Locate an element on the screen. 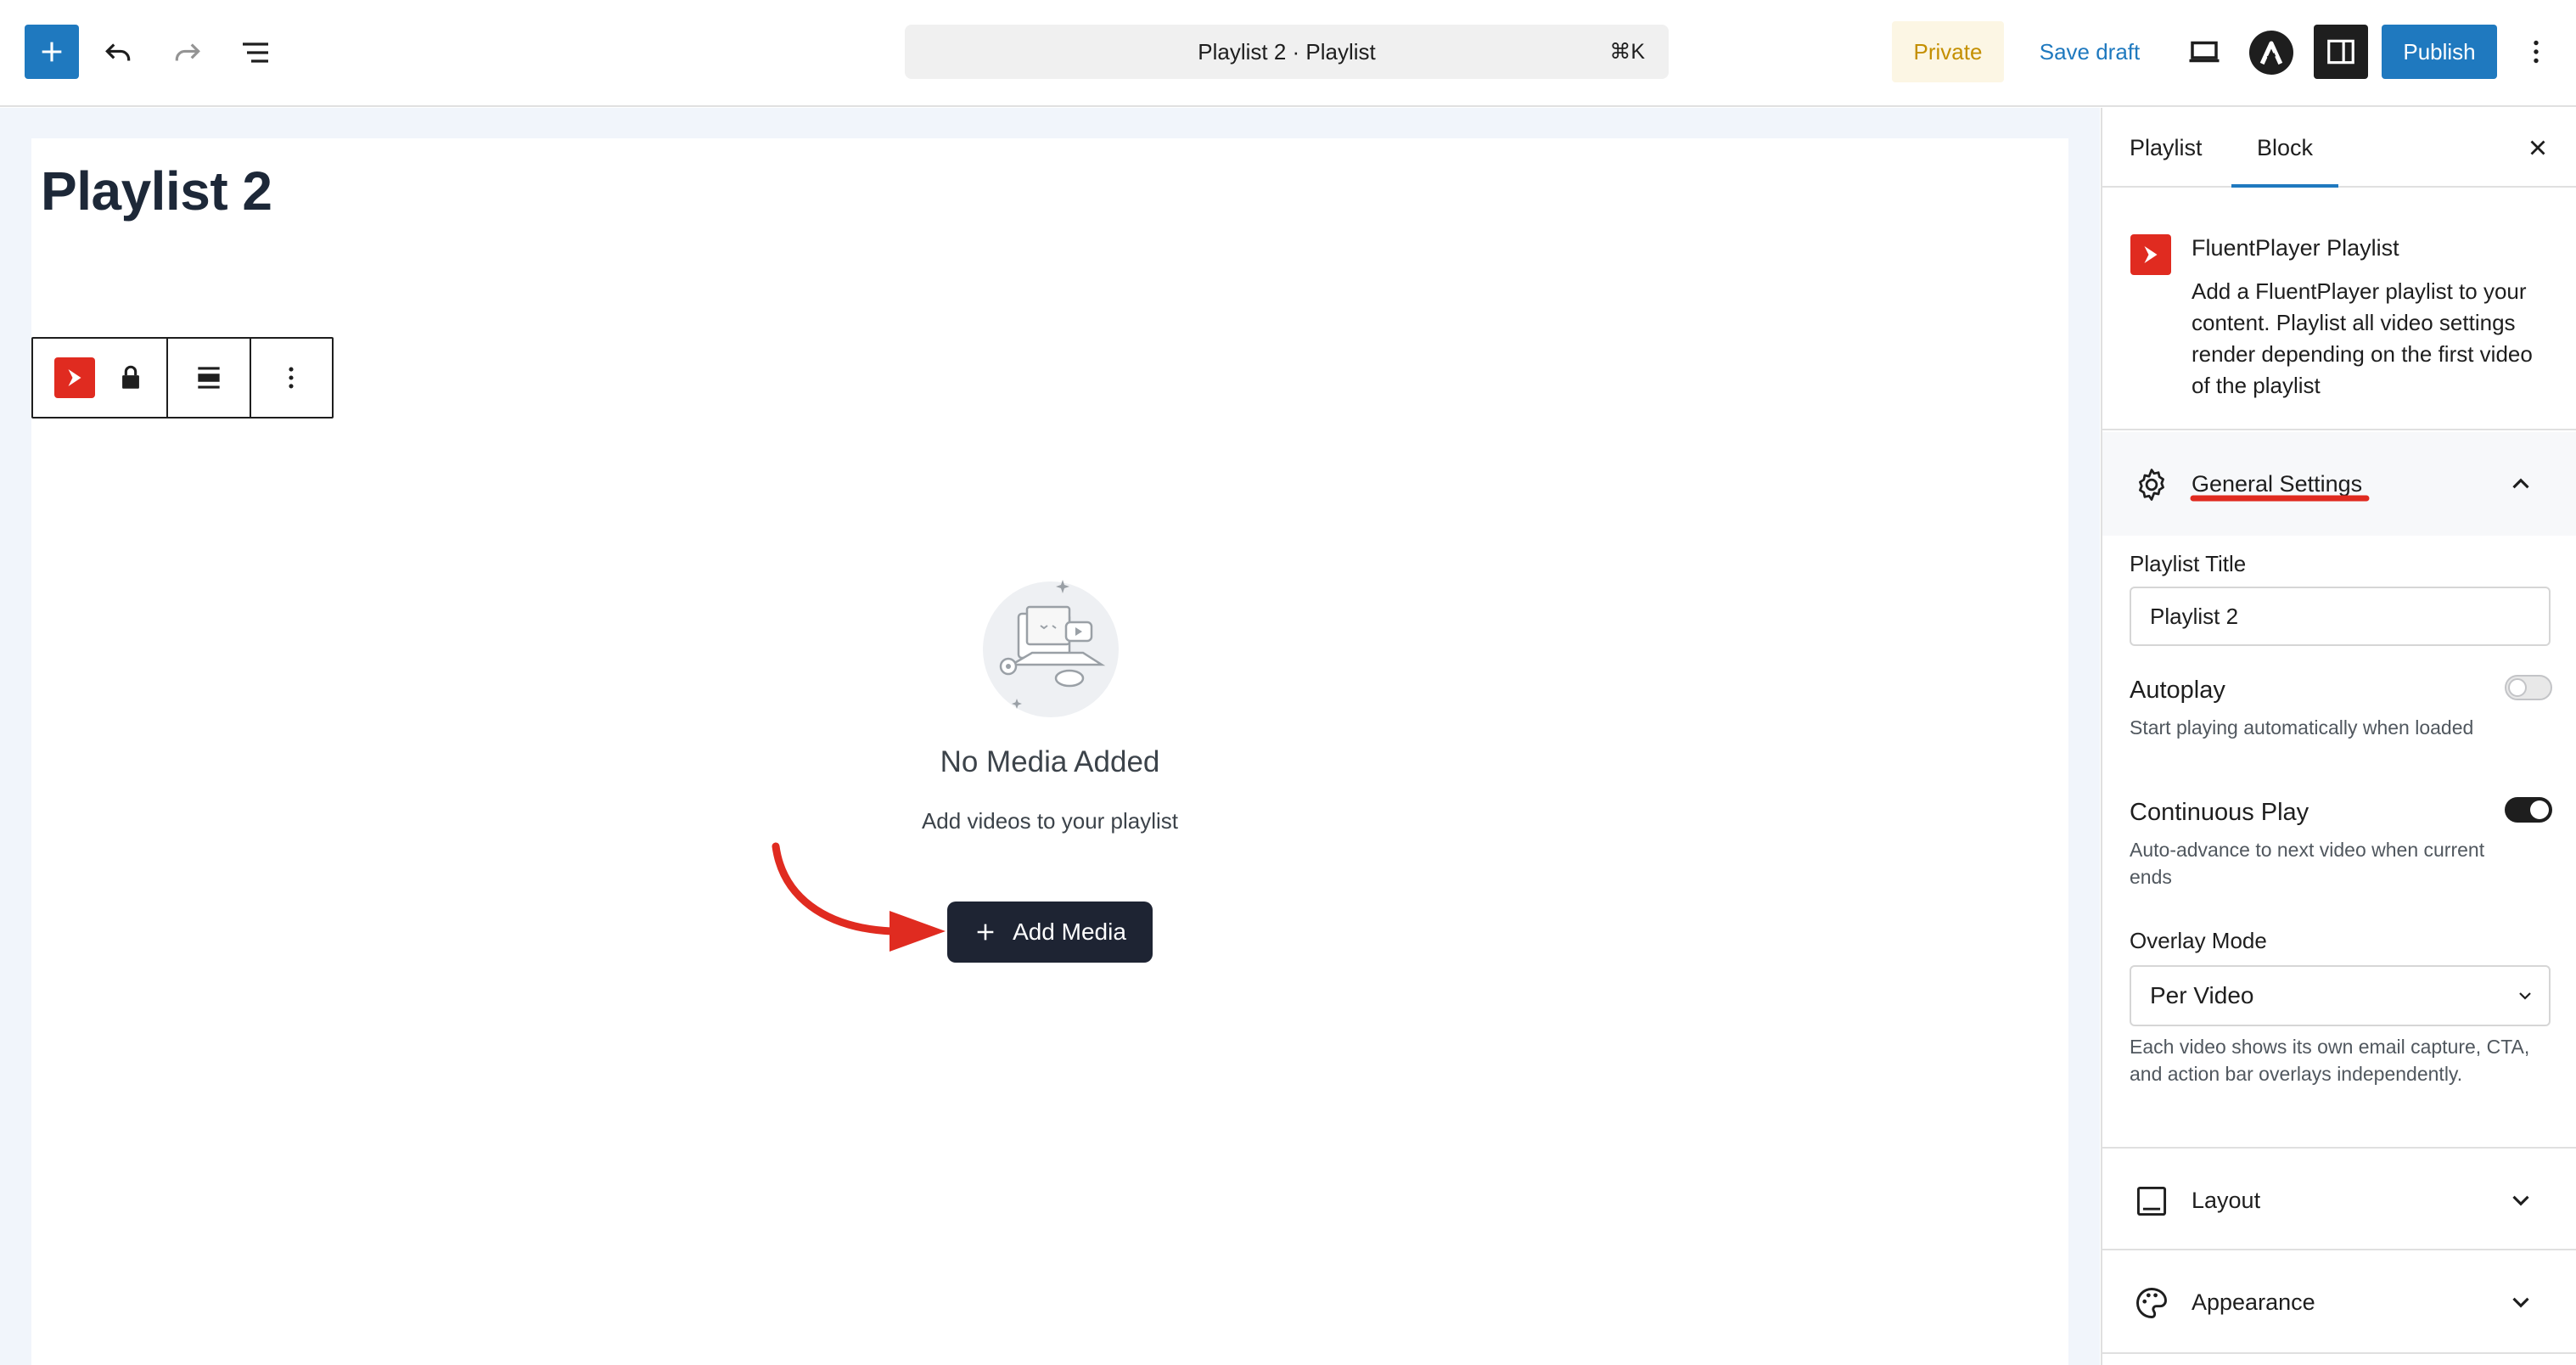 Image resolution: width=2576 pixels, height=1365 pixels. command-shortcut: ⌘K is located at coordinates (1627, 52).